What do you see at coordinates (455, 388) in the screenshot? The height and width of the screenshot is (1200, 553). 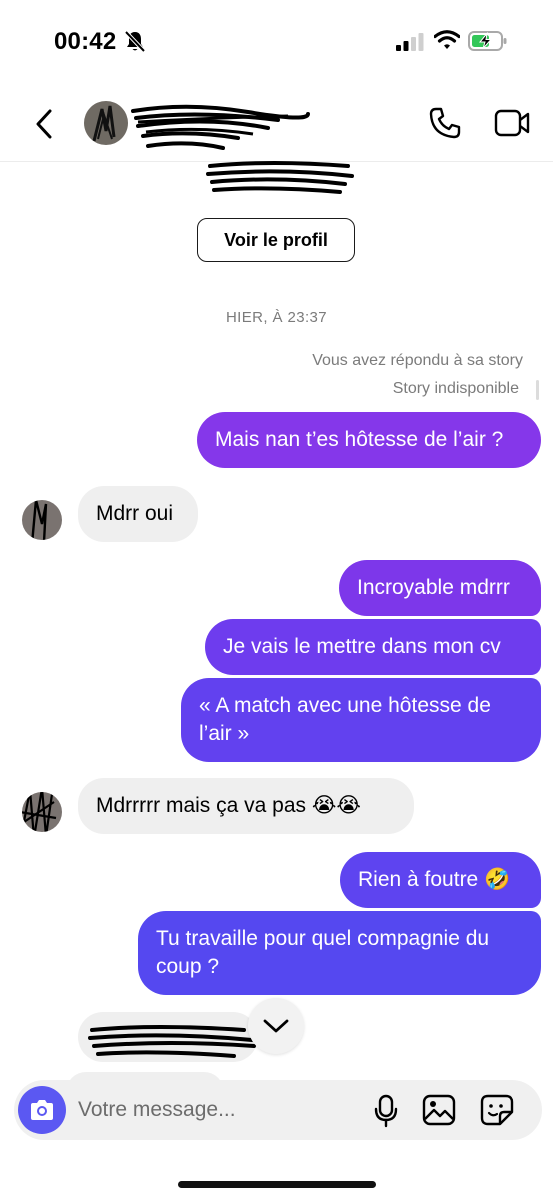 I see `story-unavailable-label: Story indisponible` at bounding box center [455, 388].